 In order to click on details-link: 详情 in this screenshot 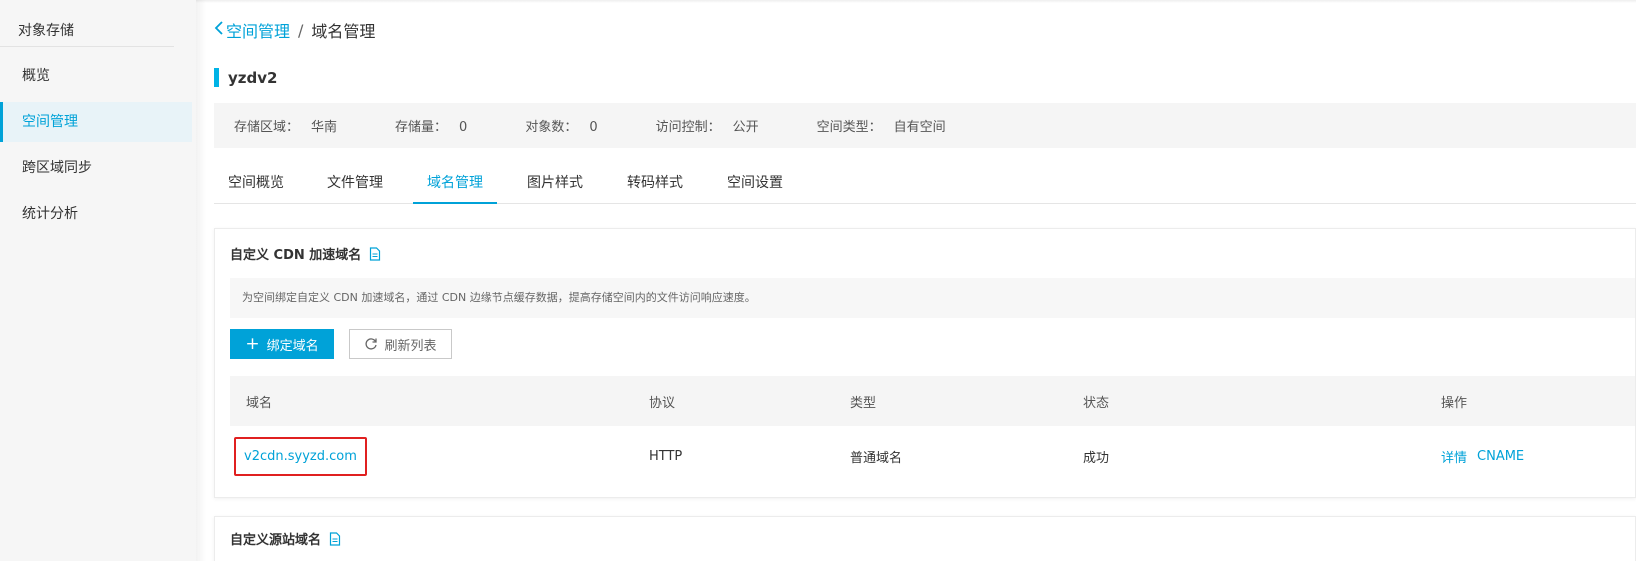, I will do `click(1454, 456)`.